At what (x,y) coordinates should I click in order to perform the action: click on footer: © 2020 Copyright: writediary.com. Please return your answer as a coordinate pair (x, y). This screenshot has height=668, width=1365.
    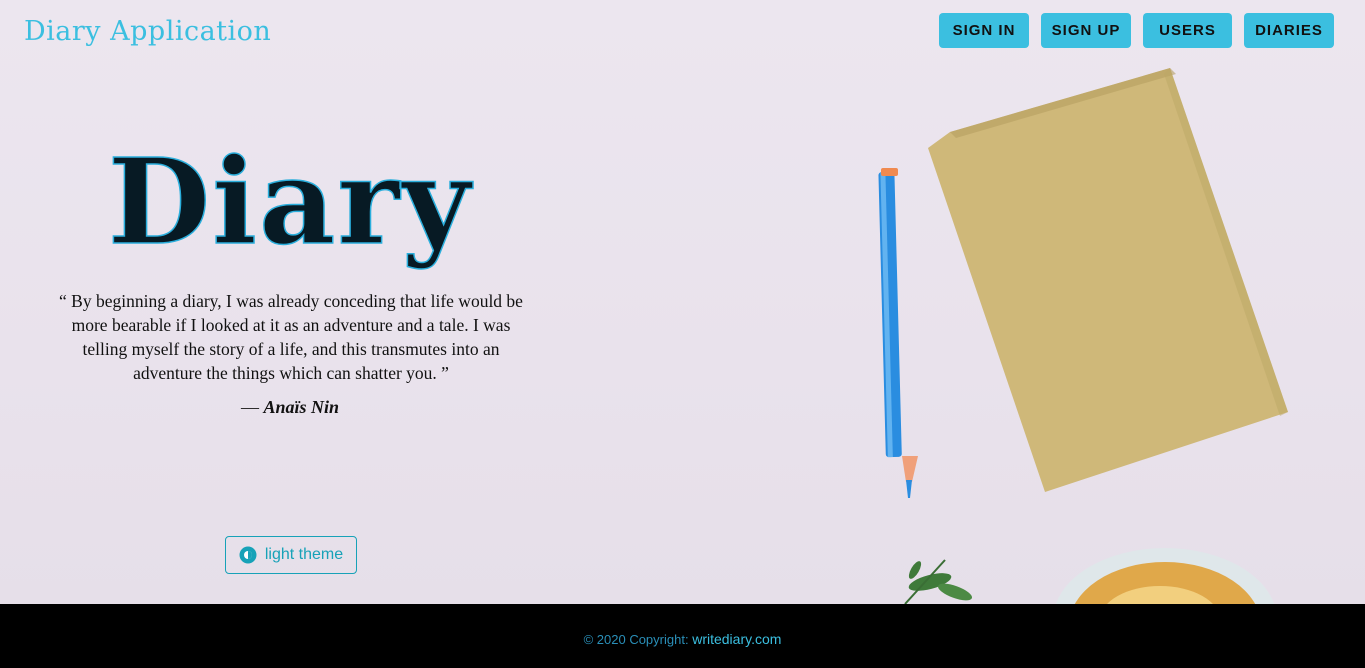
    Looking at the image, I should click on (682, 636).